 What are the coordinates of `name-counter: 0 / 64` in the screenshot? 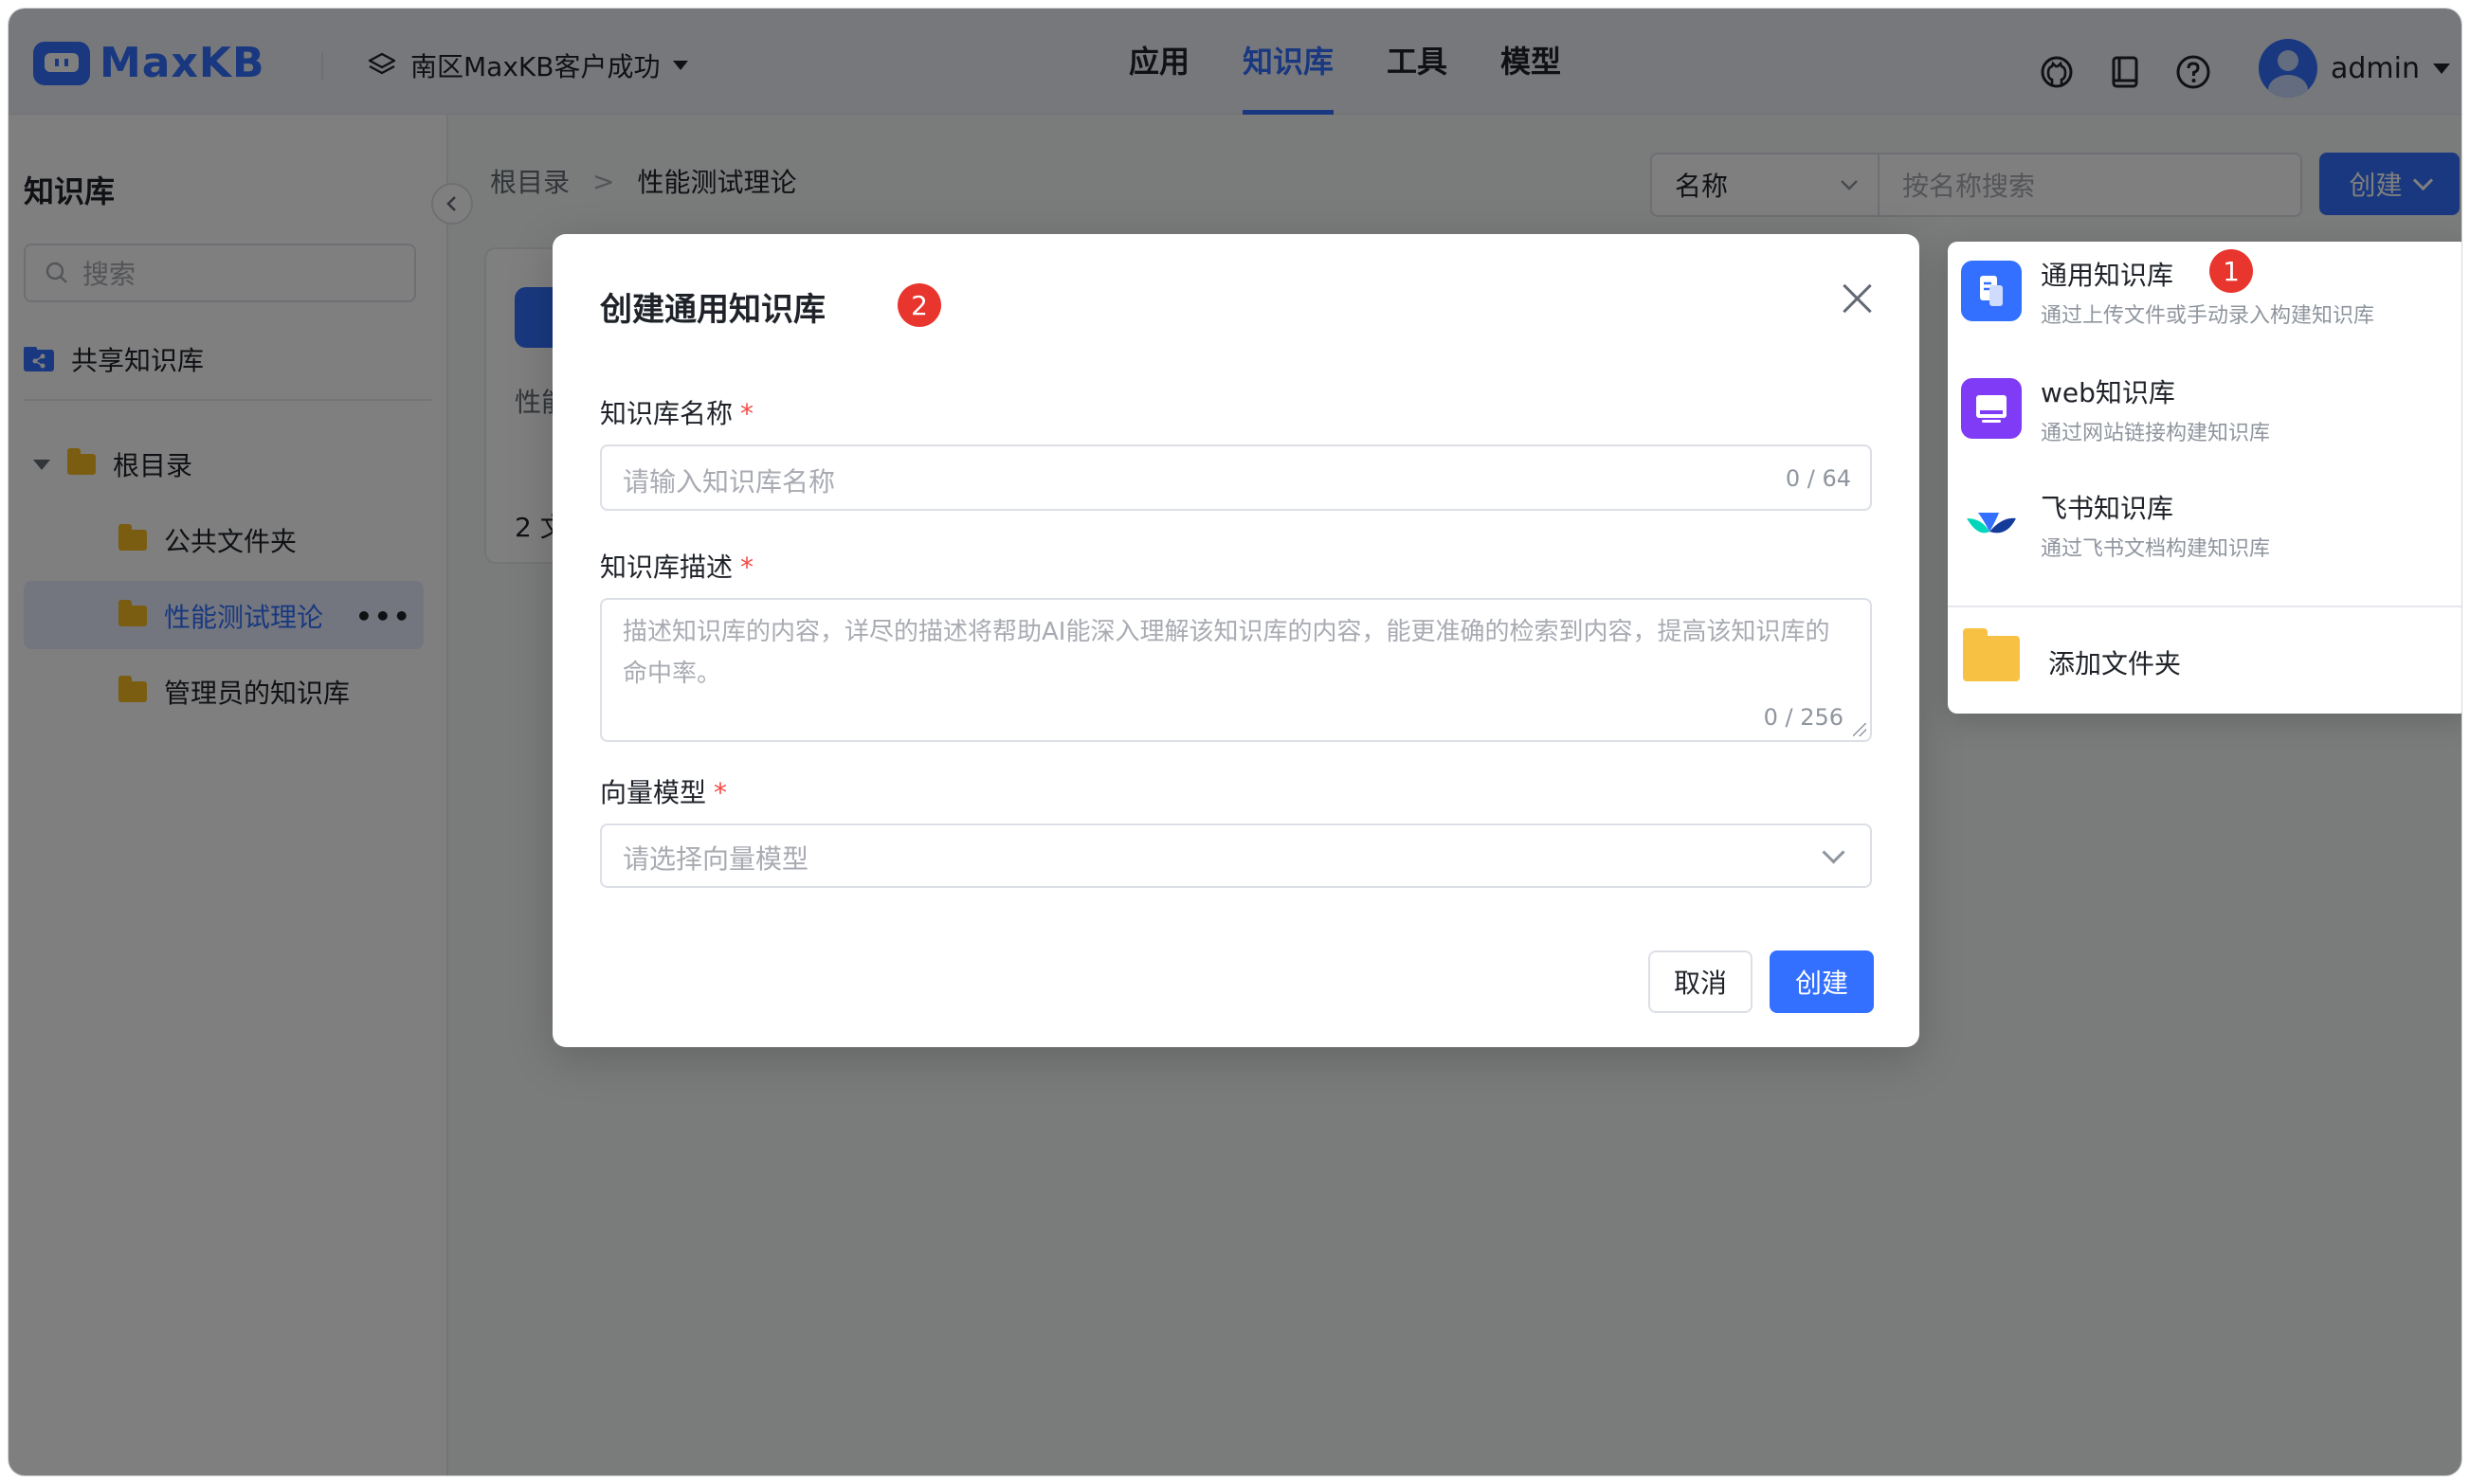 It's located at (1818, 478).